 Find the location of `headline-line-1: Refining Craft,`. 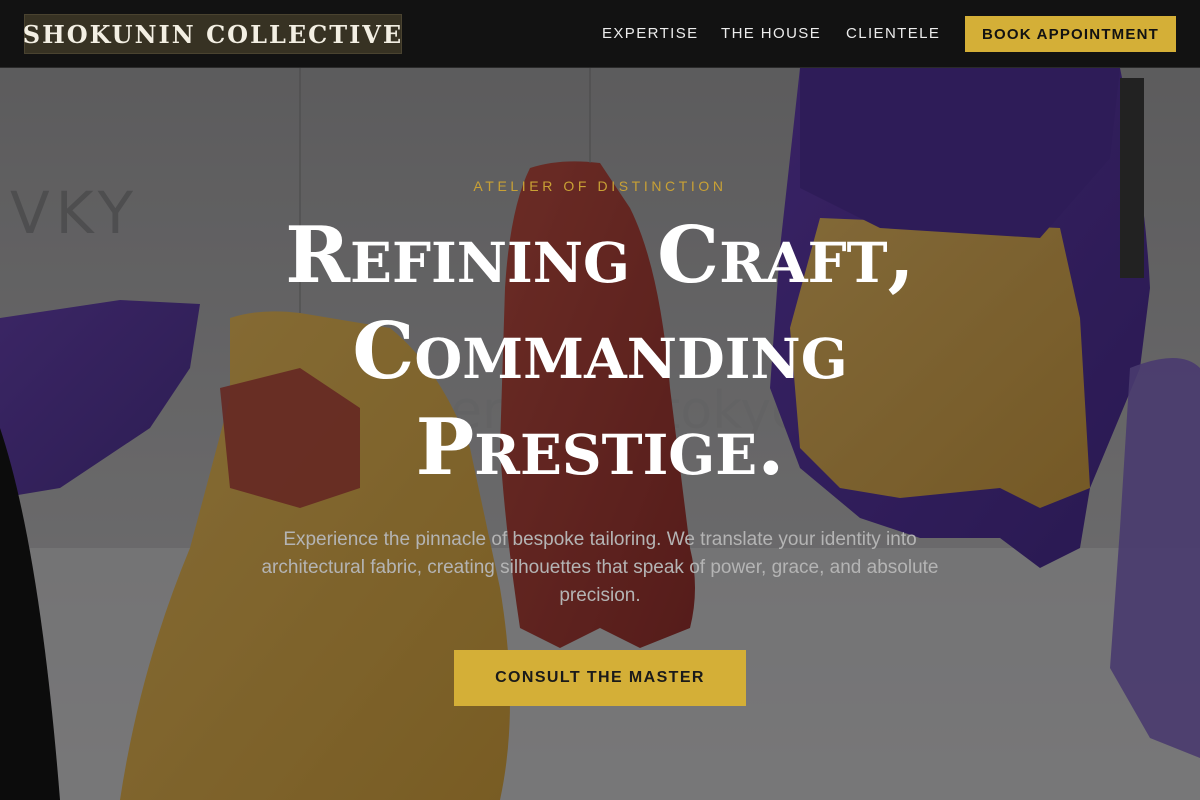

headline-line-1: Refining Craft, is located at coordinates (600, 255).